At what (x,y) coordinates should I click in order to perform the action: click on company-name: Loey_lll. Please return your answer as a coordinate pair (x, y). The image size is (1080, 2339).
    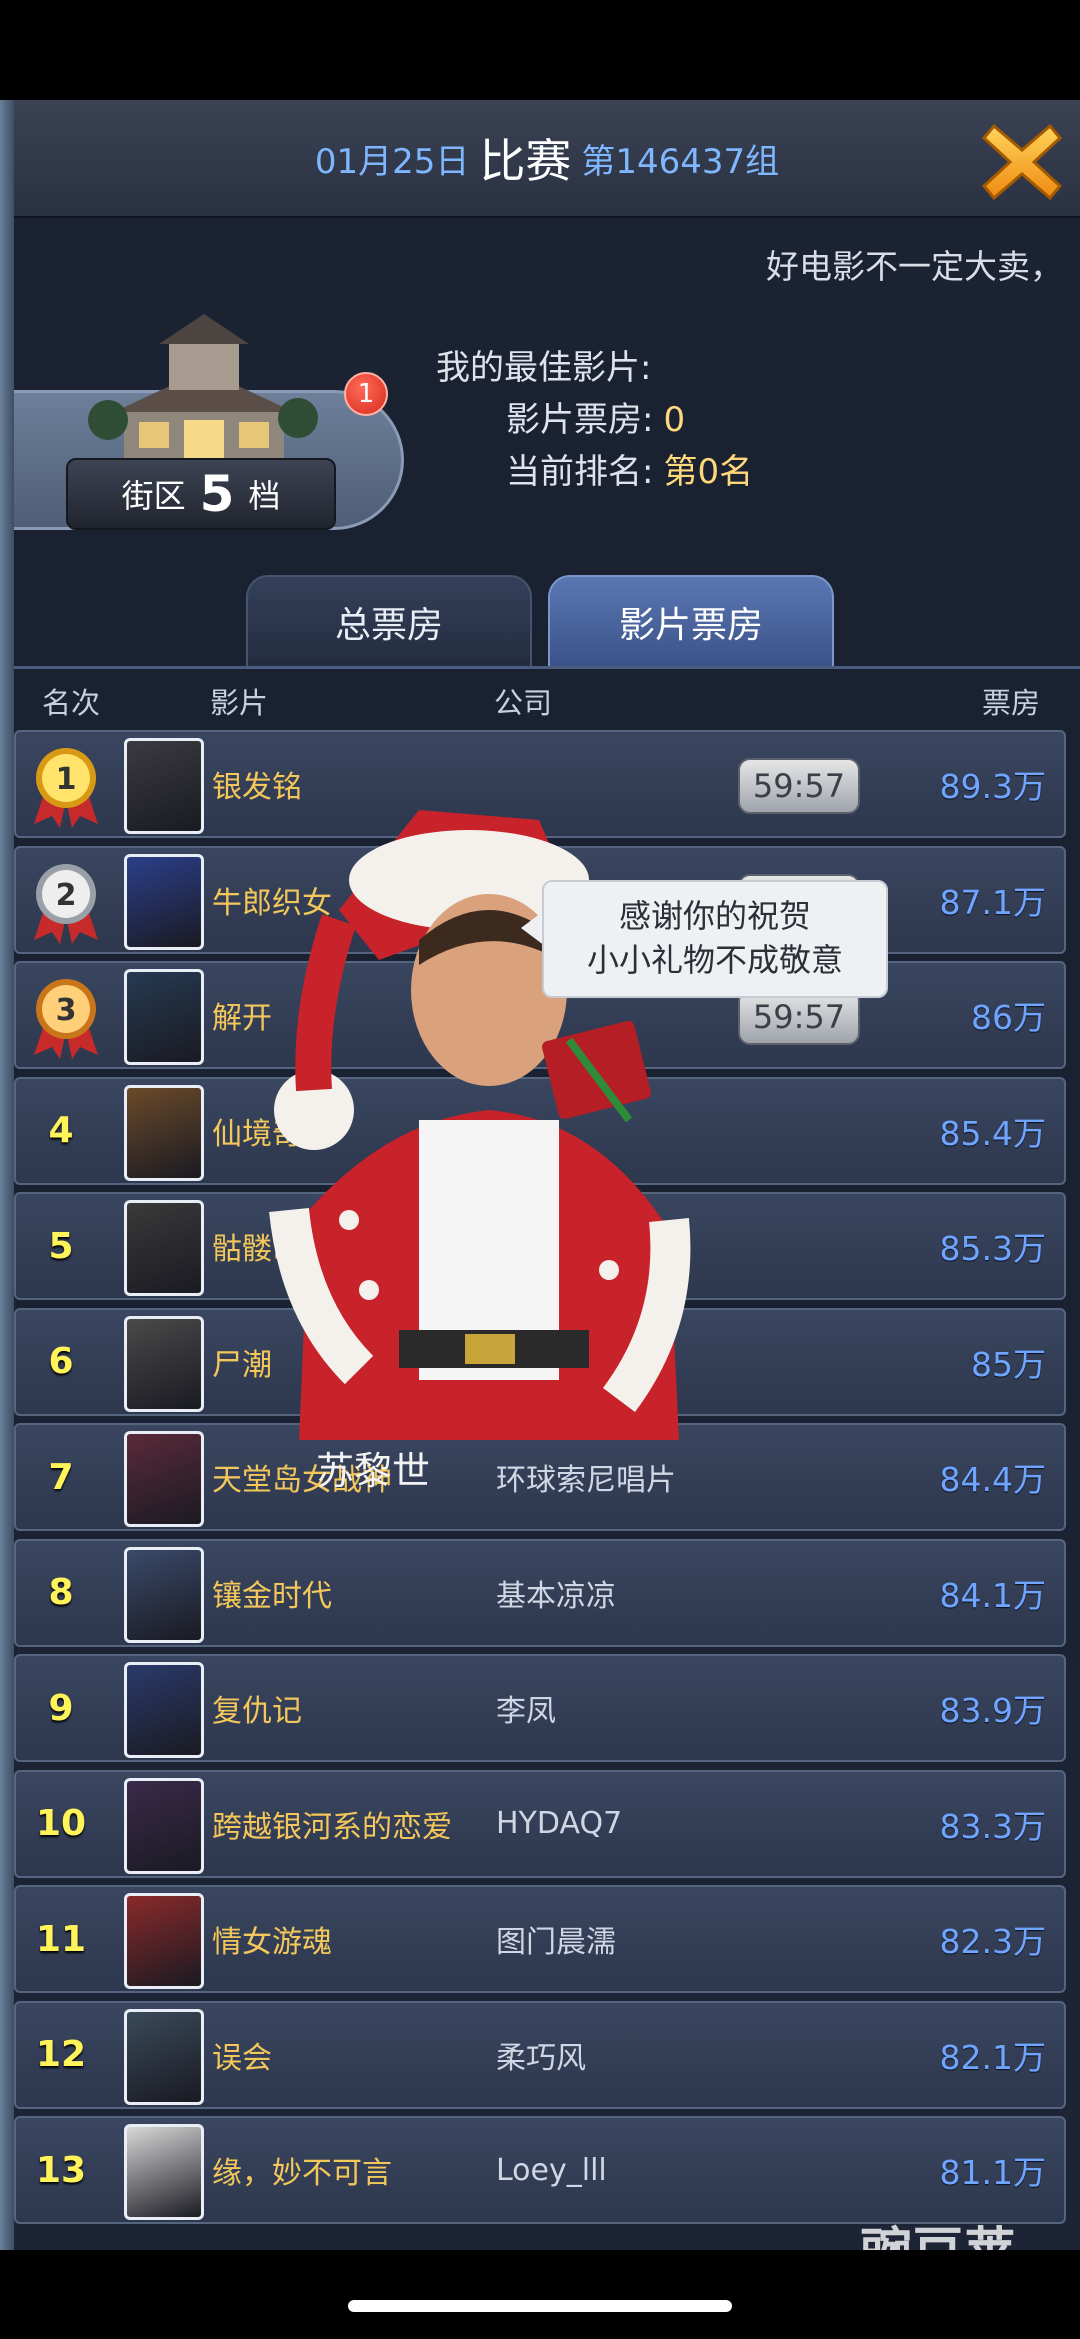
    Looking at the image, I should click on (551, 2170).